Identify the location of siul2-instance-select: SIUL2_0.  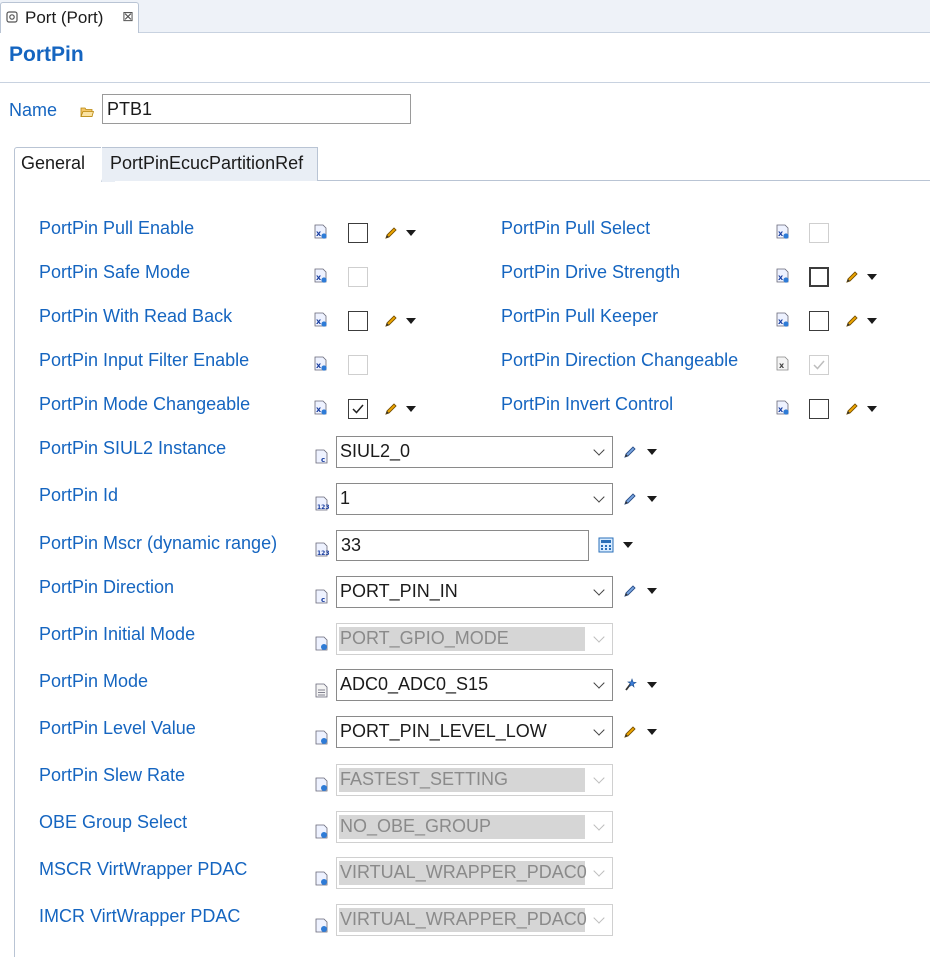
(474, 452).